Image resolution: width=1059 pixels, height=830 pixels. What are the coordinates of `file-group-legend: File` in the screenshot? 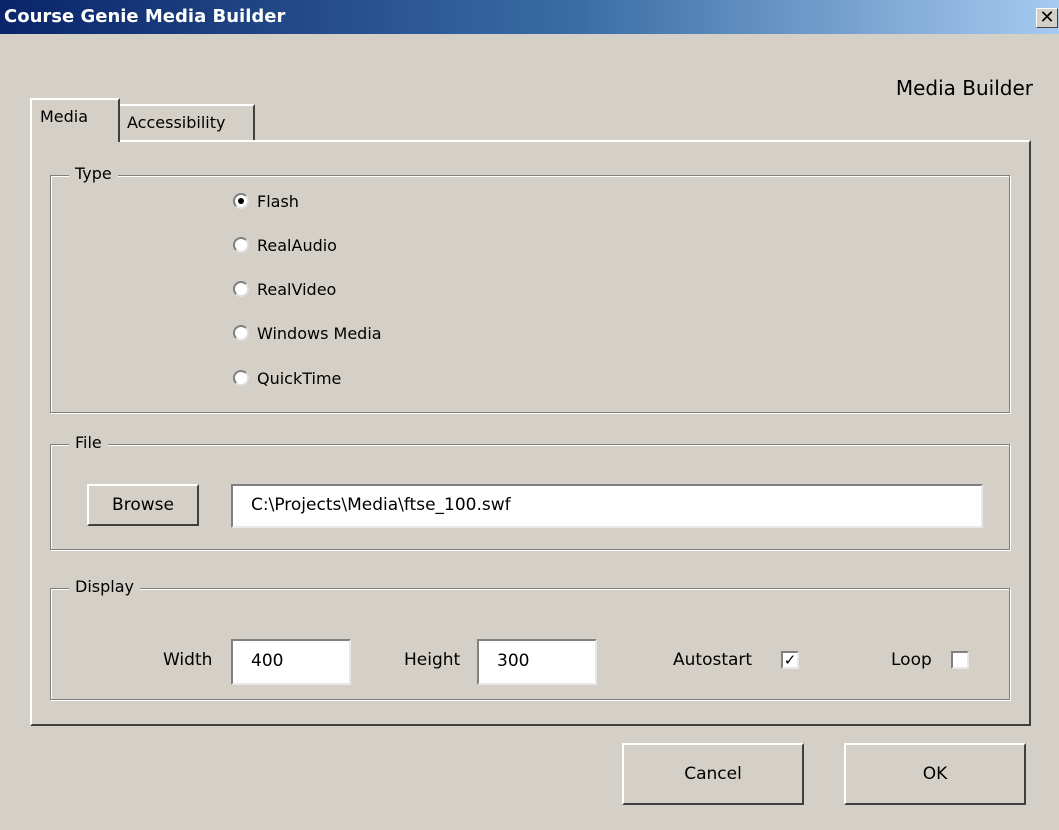 It's located at (88, 442).